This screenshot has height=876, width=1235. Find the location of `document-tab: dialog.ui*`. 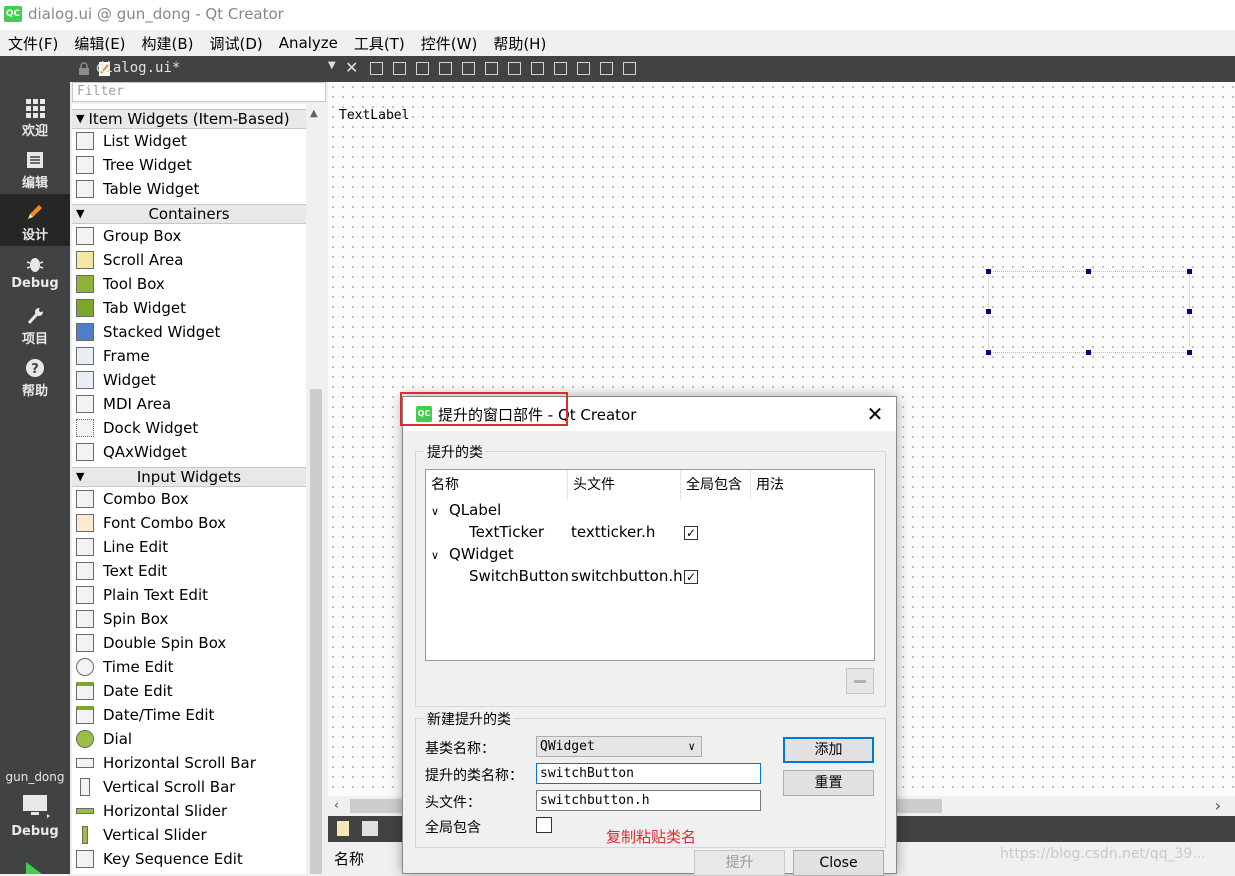

document-tab: dialog.ui* is located at coordinates (138, 68).